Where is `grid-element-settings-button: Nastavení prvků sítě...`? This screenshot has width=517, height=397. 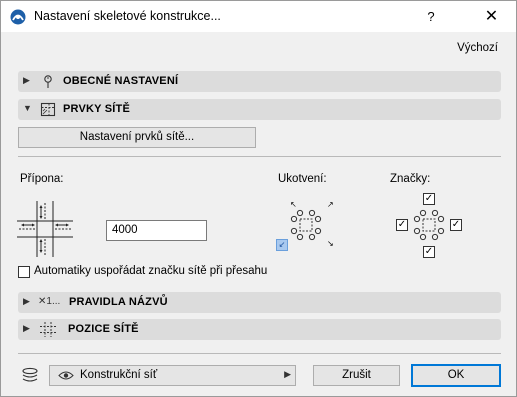
grid-element-settings-button: Nastavení prvků sítě... is located at coordinates (137, 137).